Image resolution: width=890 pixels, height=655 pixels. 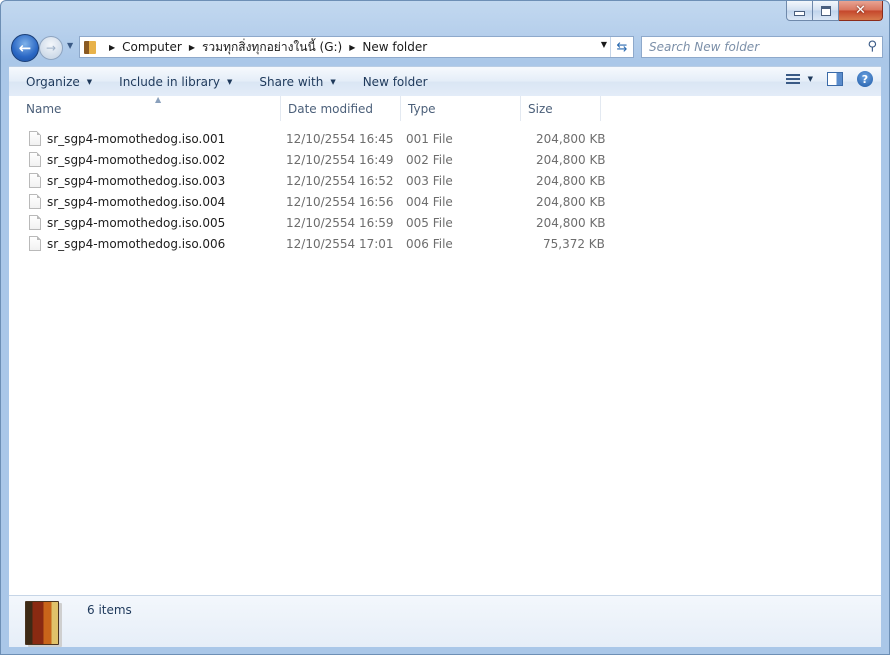 What do you see at coordinates (865, 79) in the screenshot?
I see `help-icon: ?` at bounding box center [865, 79].